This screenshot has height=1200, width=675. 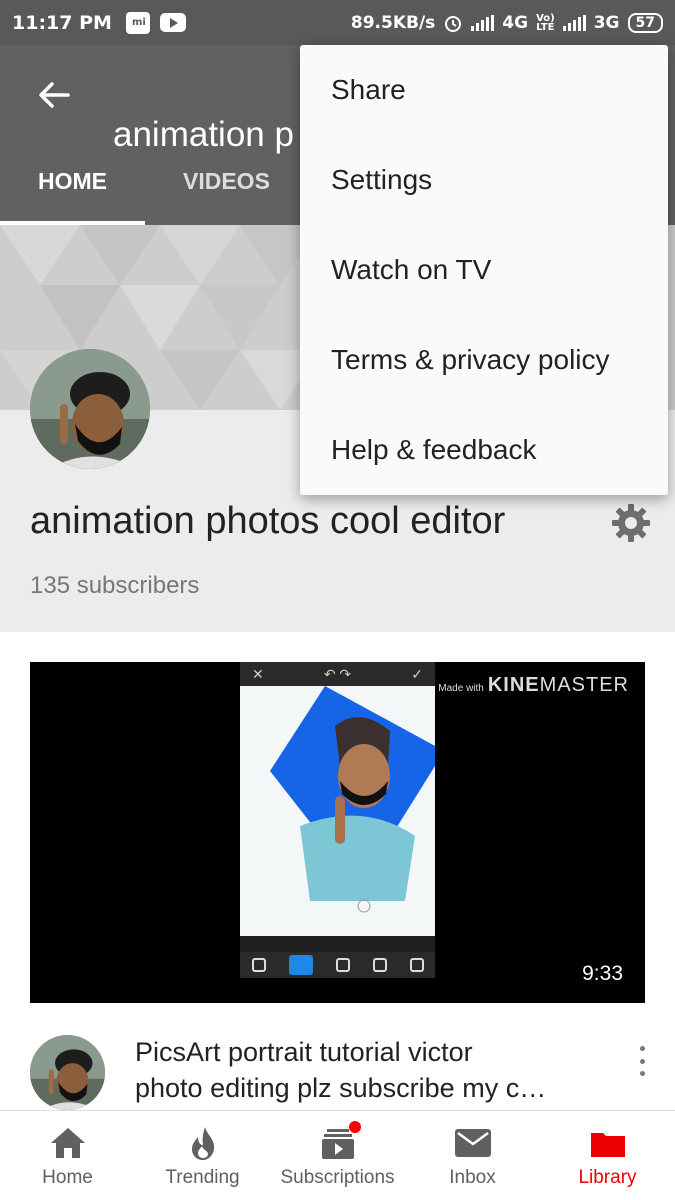 I want to click on tab-home: HOME, so click(x=72, y=185).